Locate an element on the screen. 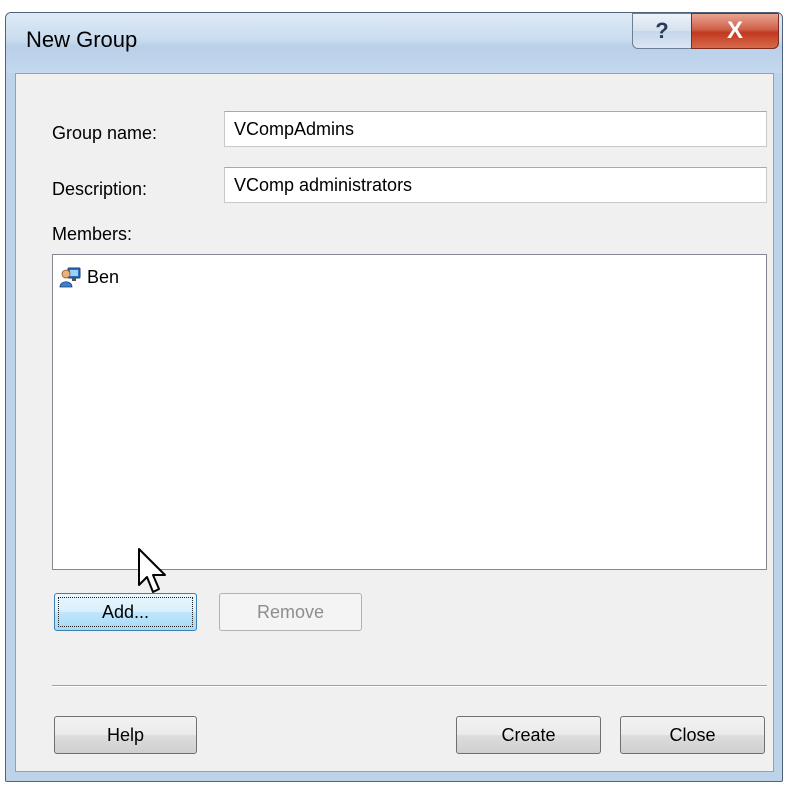 This screenshot has height=787, width=788. close-button-label: Close is located at coordinates (692, 734).